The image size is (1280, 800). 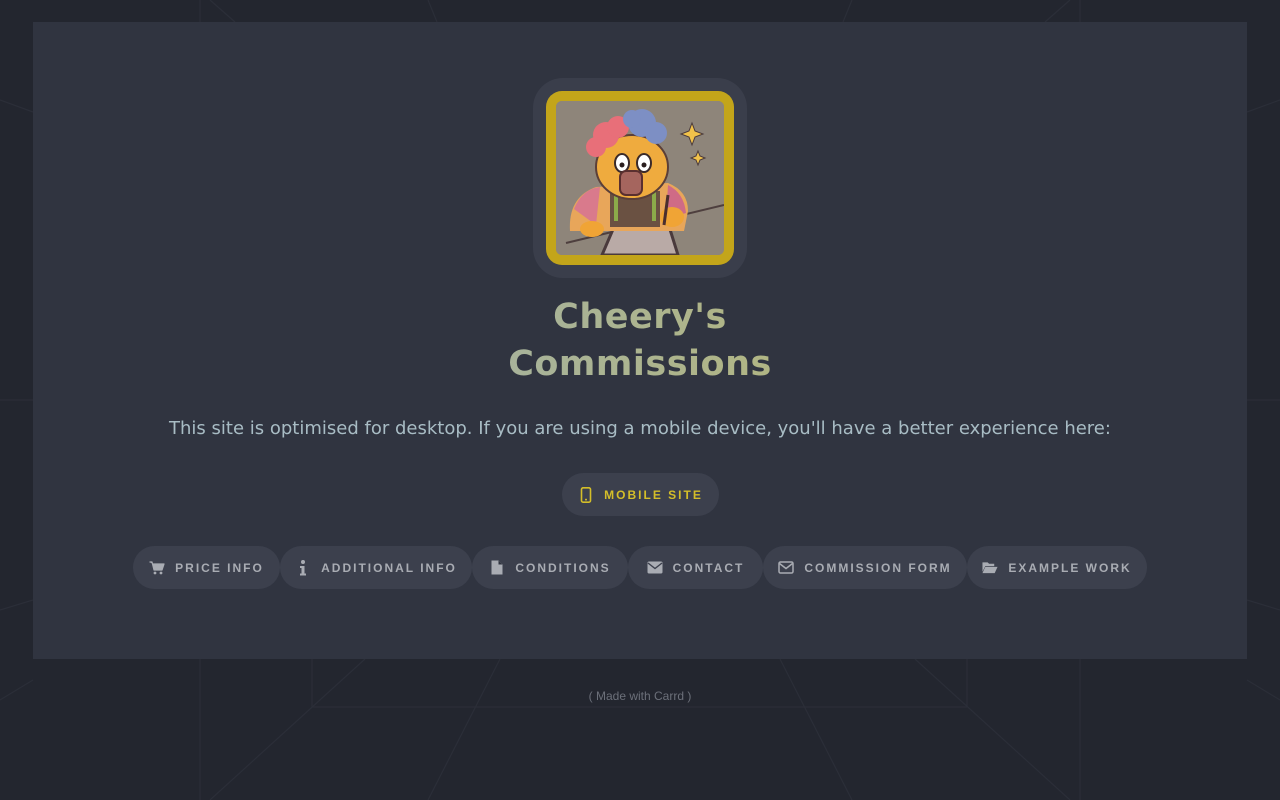 What do you see at coordinates (303, 567) in the screenshot?
I see `info-icon` at bounding box center [303, 567].